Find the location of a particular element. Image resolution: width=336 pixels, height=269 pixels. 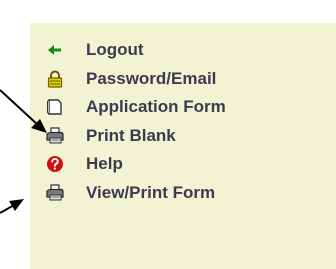

menu-item-label: View/Print Form is located at coordinates (150, 193).